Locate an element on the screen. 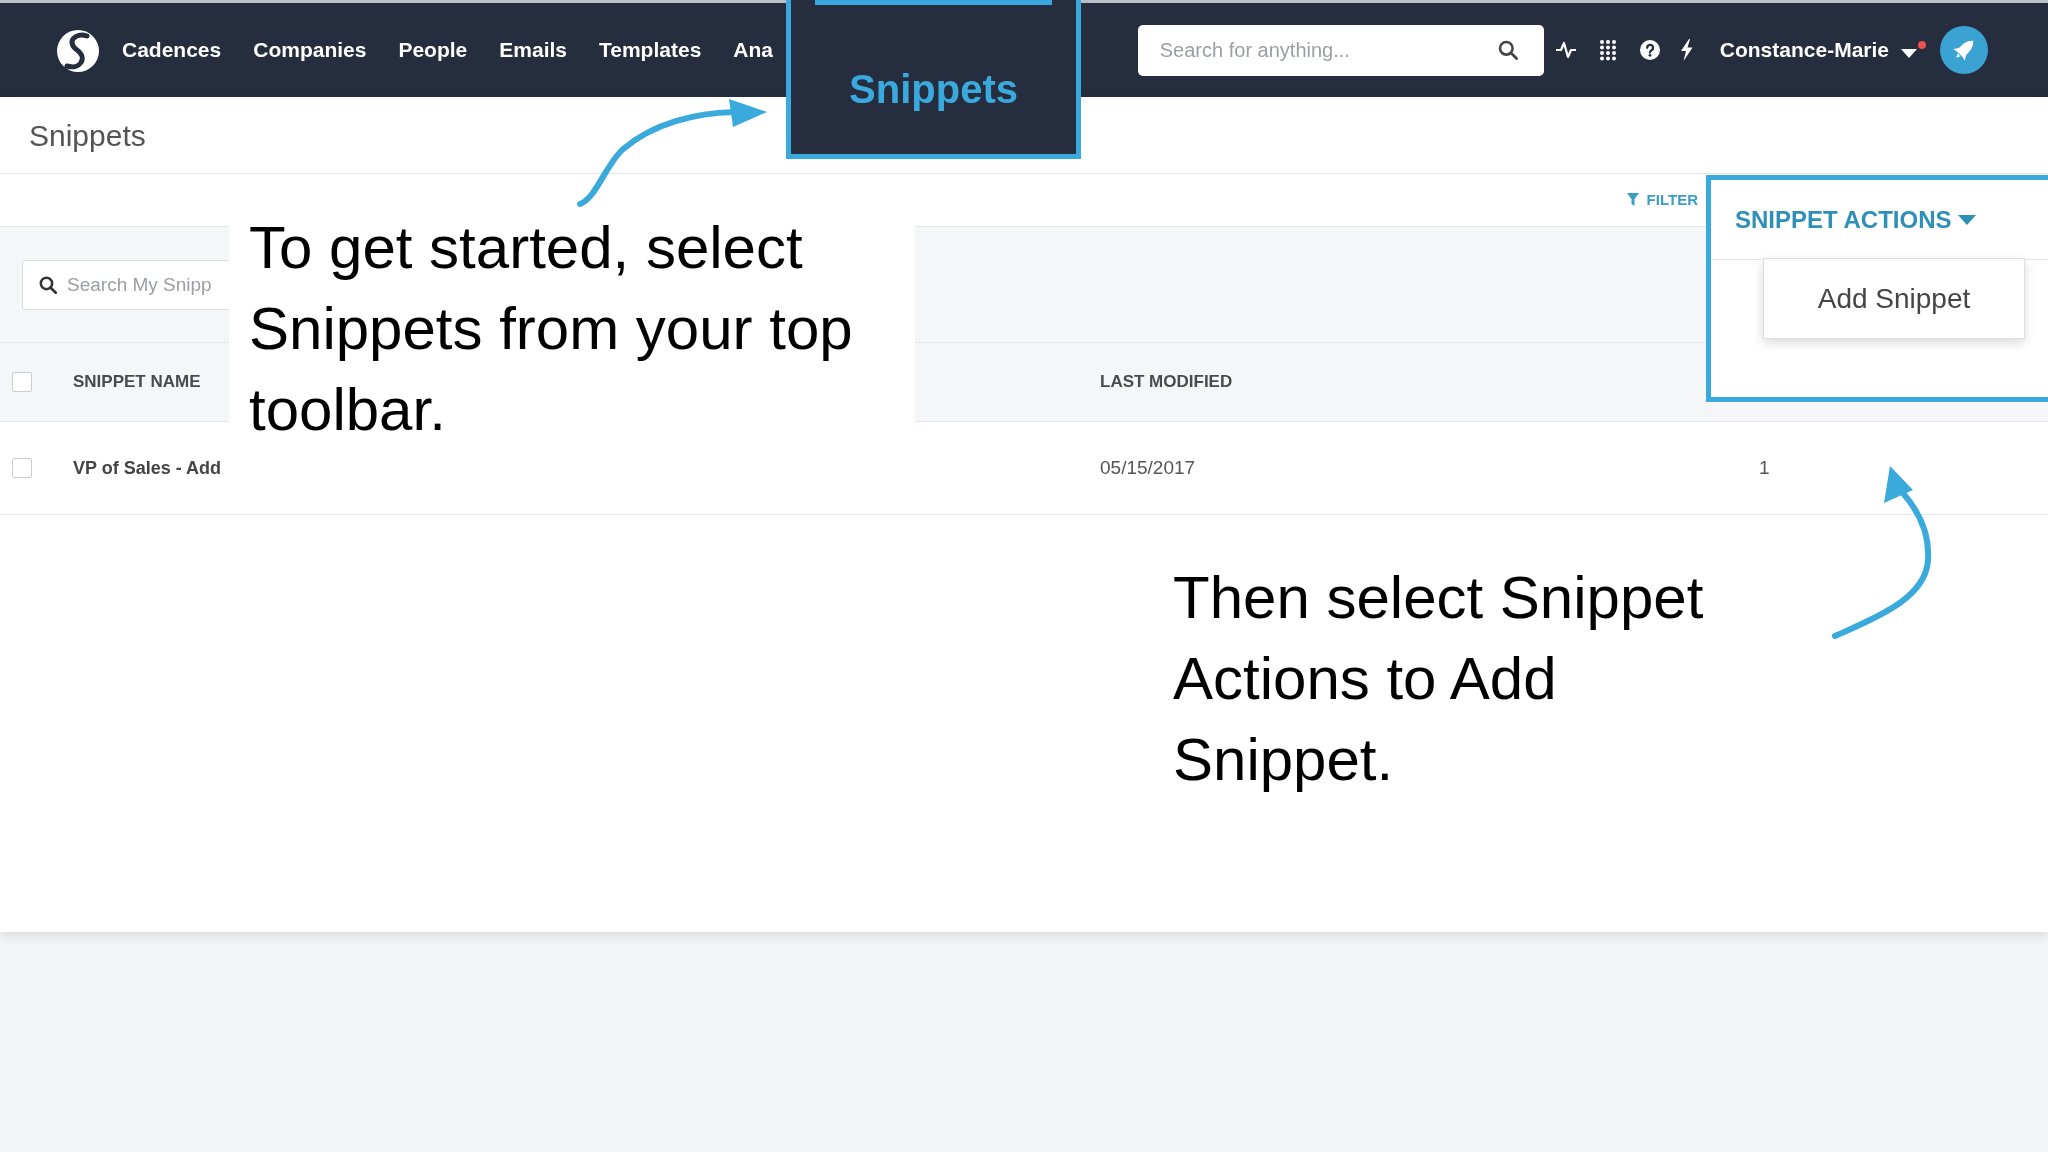 This screenshot has width=2048, height=1152. search-field: Search My Snipp is located at coordinates (126, 285).